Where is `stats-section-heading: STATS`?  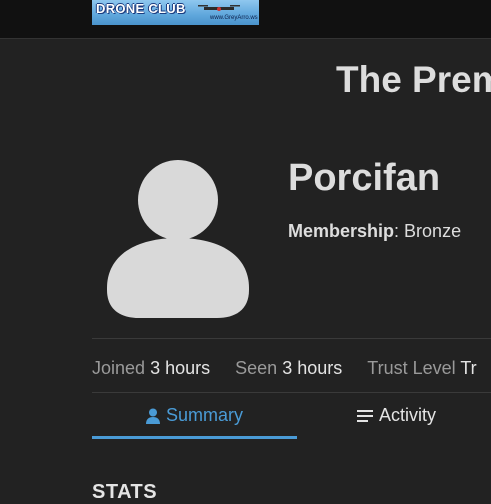
stats-section-heading: STATS is located at coordinates (125, 492).